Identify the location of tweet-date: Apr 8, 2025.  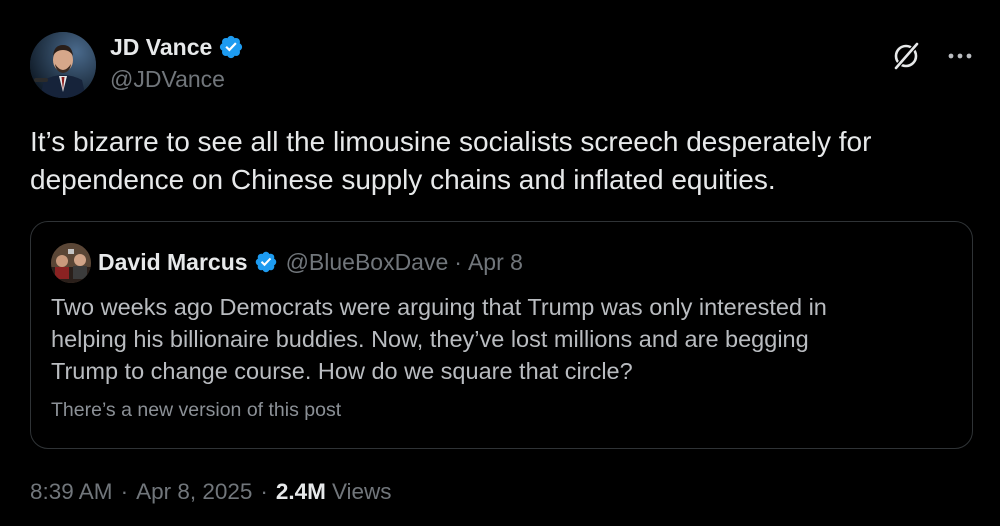
(194, 492).